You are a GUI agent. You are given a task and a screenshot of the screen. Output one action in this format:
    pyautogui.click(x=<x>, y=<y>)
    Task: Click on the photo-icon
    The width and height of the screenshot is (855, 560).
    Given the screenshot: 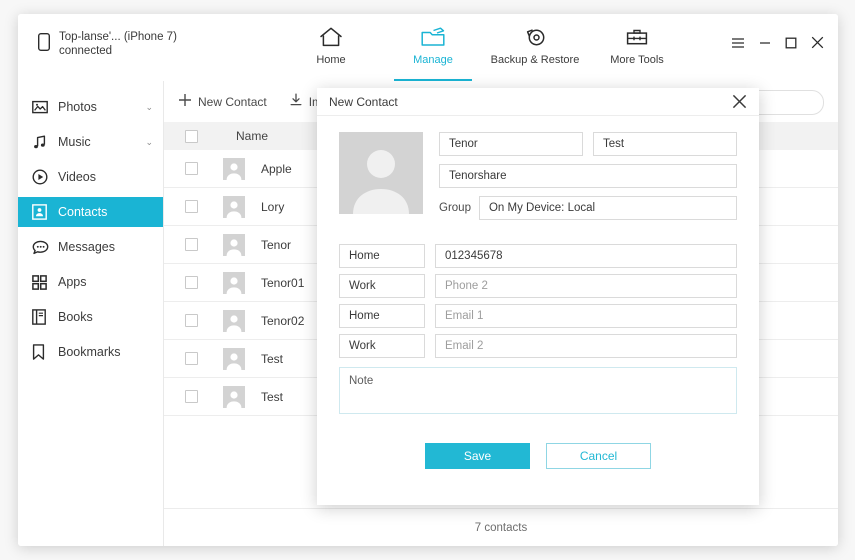 What is the action you would take?
    pyautogui.click(x=43, y=107)
    